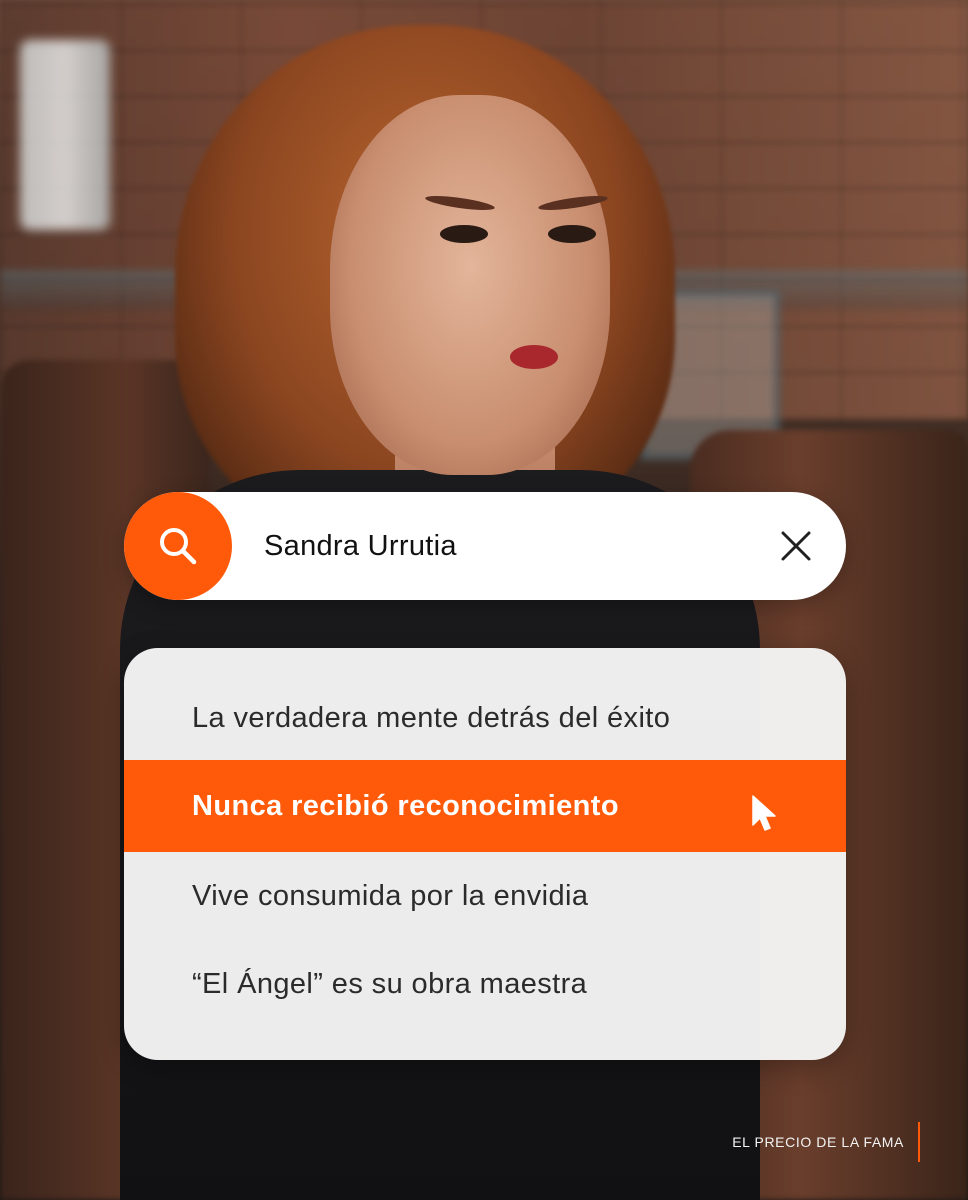 This screenshot has width=968, height=1200. Describe the element at coordinates (572, 234) in the screenshot. I see `portrait-right-eye` at that location.